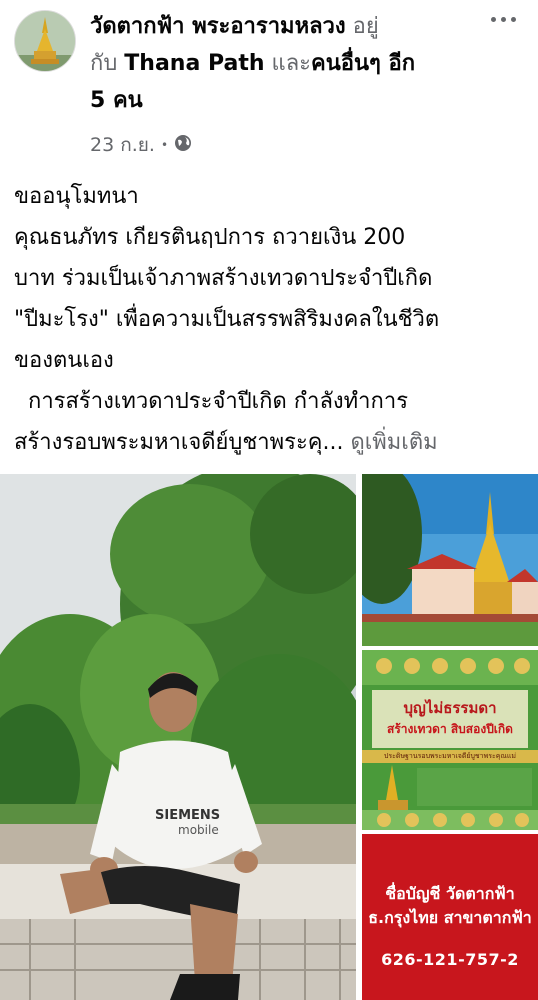 The image size is (538, 1000). Describe the element at coordinates (76, 196) in the screenshot. I see `post-line-1: ขออนุโมทนา` at that location.